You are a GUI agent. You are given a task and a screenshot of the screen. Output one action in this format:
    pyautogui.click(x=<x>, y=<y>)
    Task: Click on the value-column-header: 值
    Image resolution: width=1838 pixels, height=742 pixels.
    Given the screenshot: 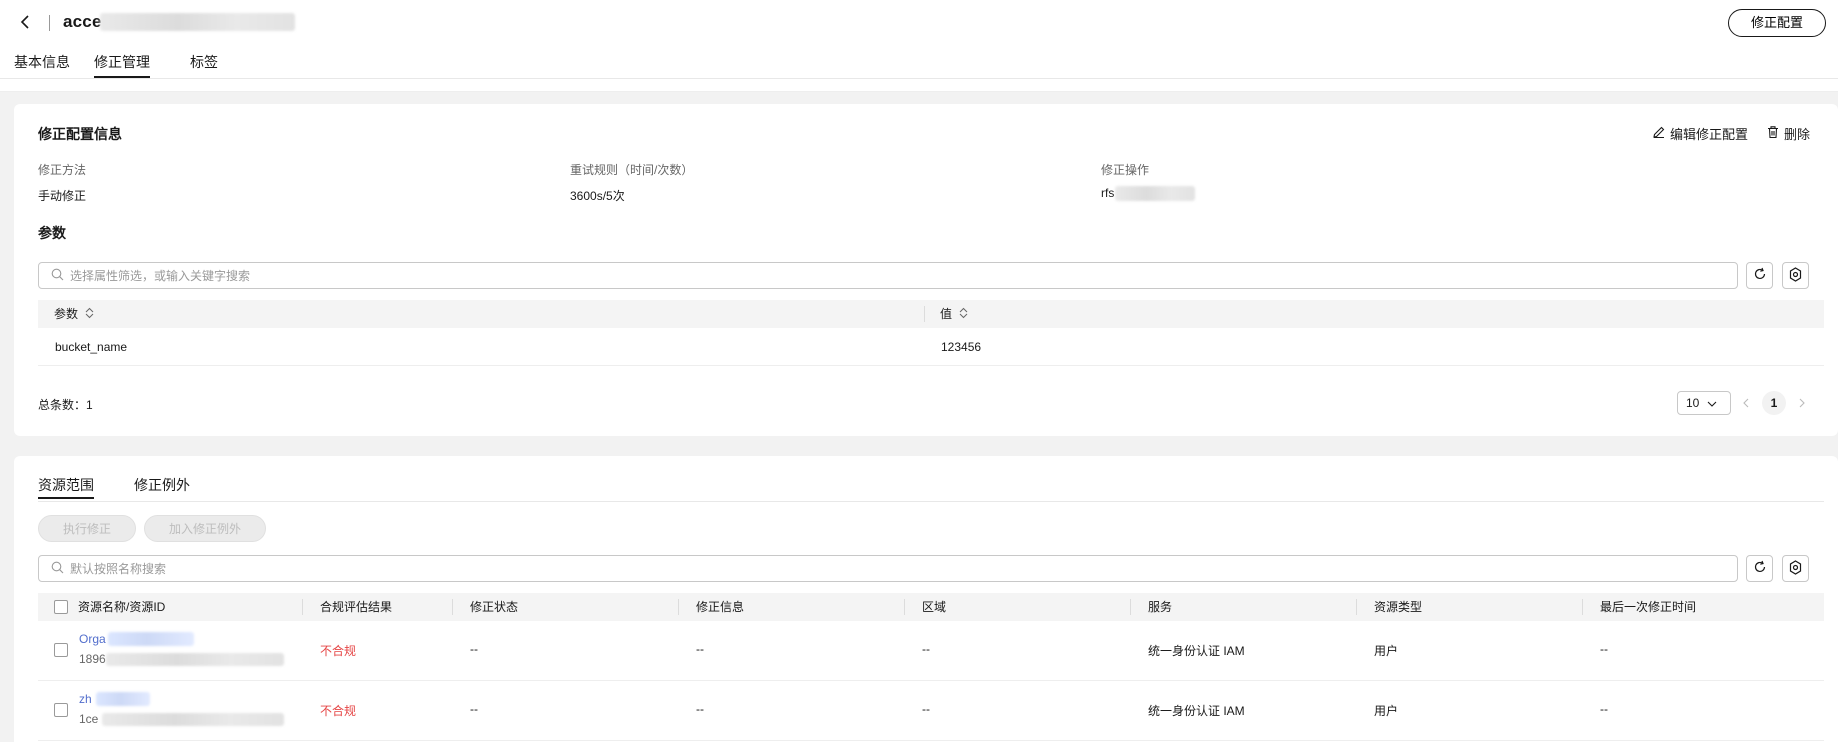 What is the action you would take?
    pyautogui.click(x=954, y=314)
    